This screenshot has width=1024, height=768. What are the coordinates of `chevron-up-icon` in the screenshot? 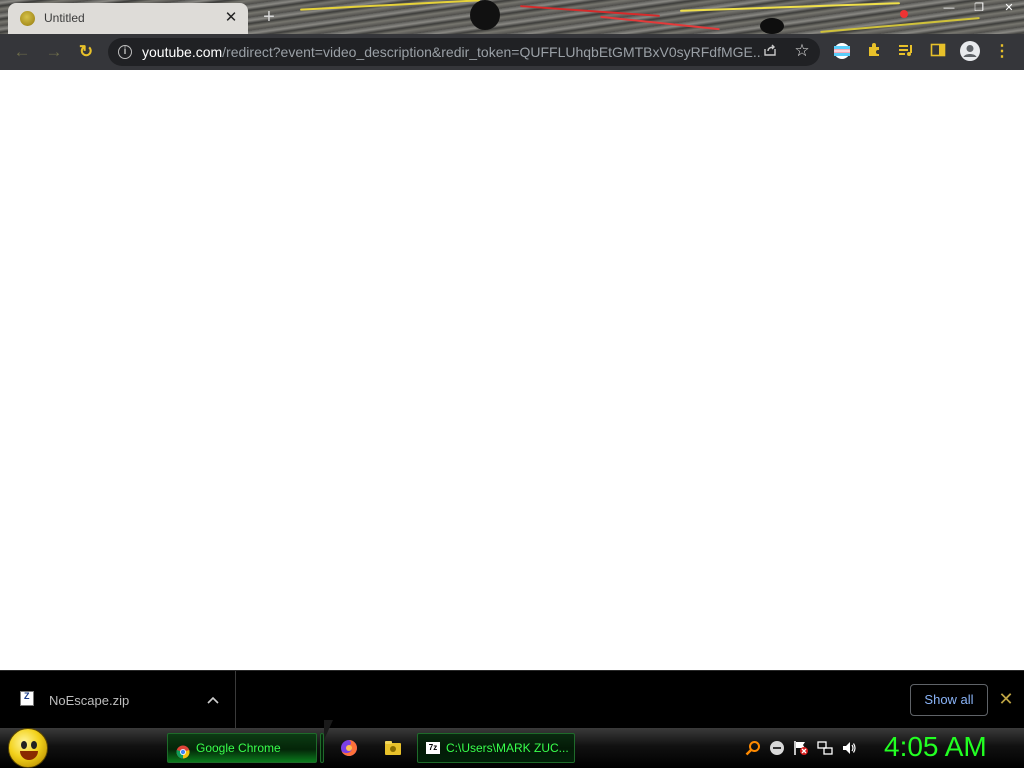 It's located at (213, 700).